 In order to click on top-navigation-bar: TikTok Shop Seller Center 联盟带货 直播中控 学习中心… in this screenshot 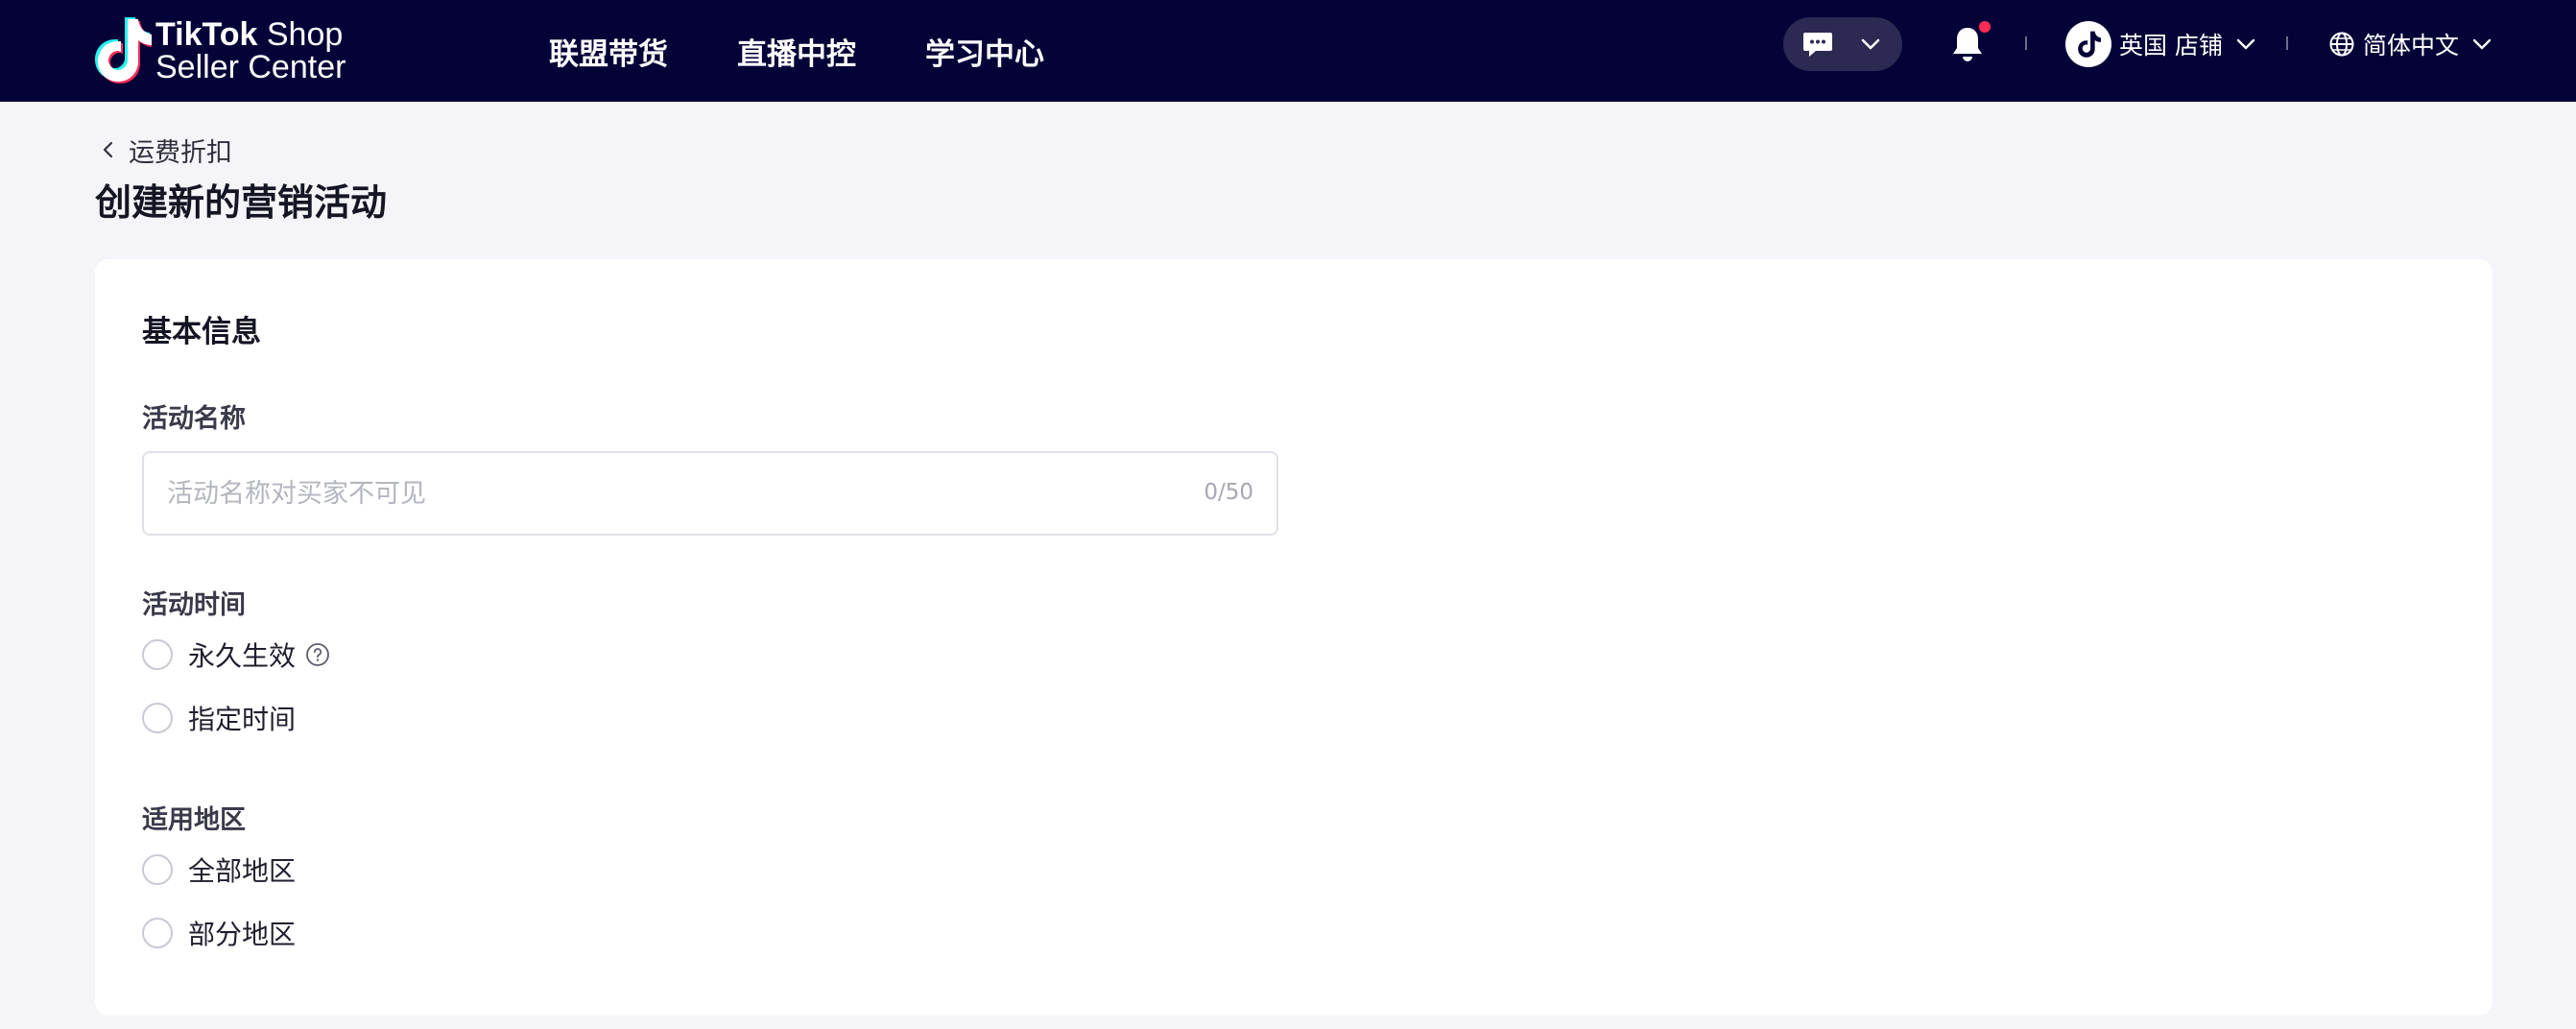, I will do `click(1288, 51)`.